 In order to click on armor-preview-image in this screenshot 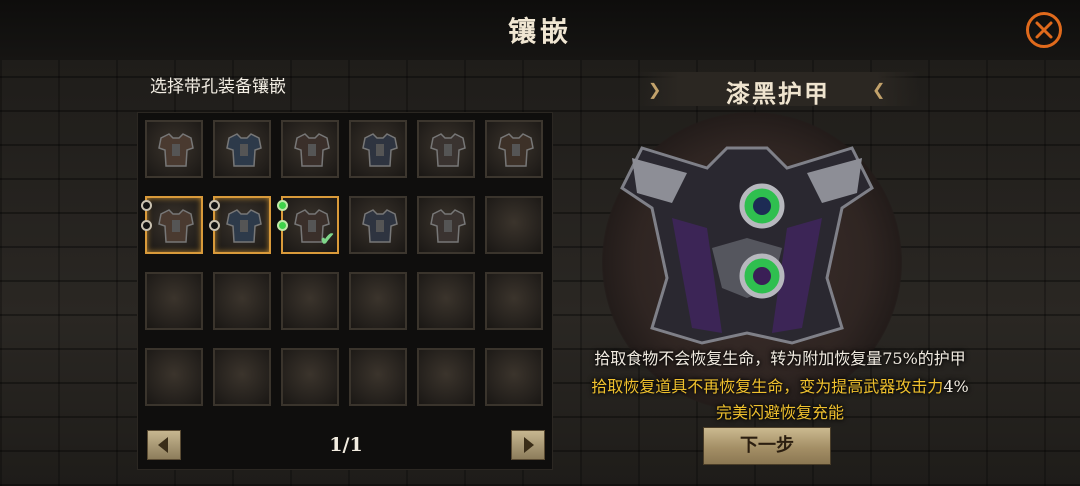, I will do `click(747, 245)`.